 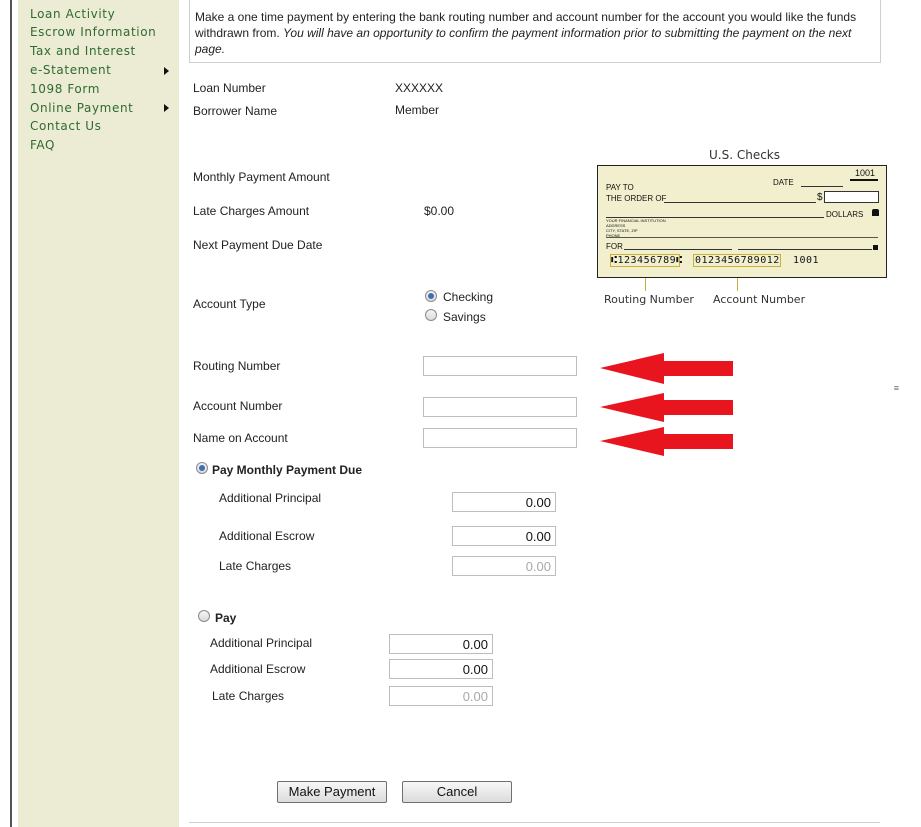 I want to click on sidebar-item-escrow-information: Escrow Information, so click(x=93, y=32).